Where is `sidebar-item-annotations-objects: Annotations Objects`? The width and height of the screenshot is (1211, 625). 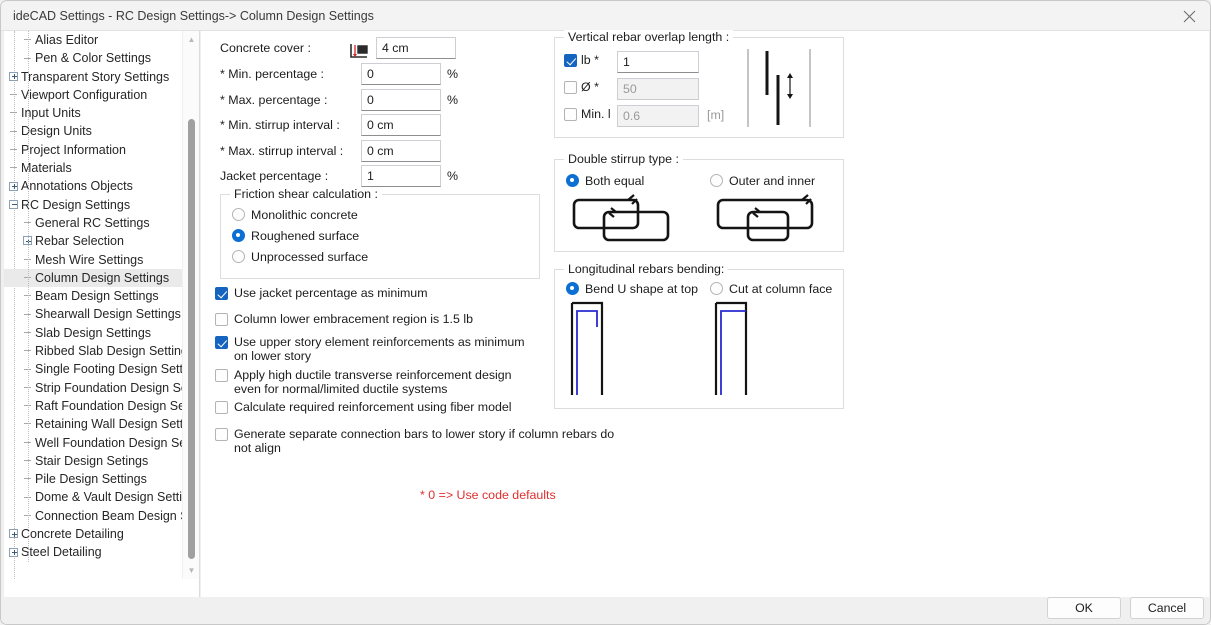 sidebar-item-annotations-objects: Annotations Objects is located at coordinates (93, 186).